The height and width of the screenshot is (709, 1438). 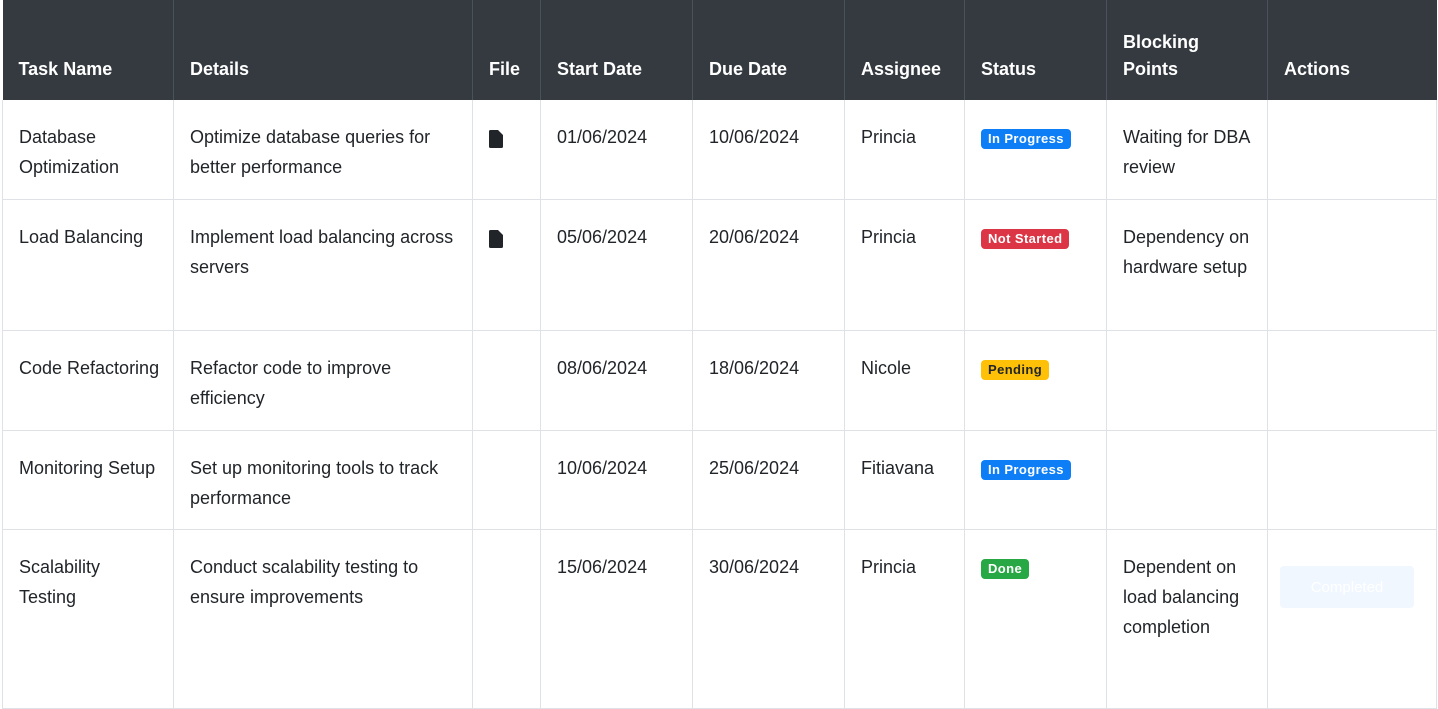 What do you see at coordinates (88, 265) in the screenshot?
I see `task-name-cell: Load Balancing` at bounding box center [88, 265].